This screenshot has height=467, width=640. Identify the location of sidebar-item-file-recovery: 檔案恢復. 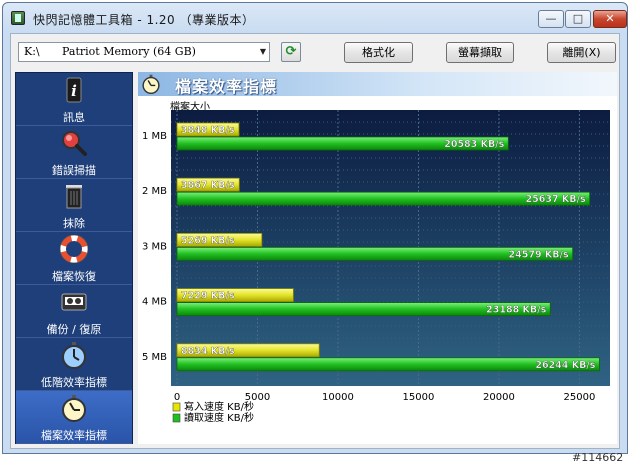
(74, 258).